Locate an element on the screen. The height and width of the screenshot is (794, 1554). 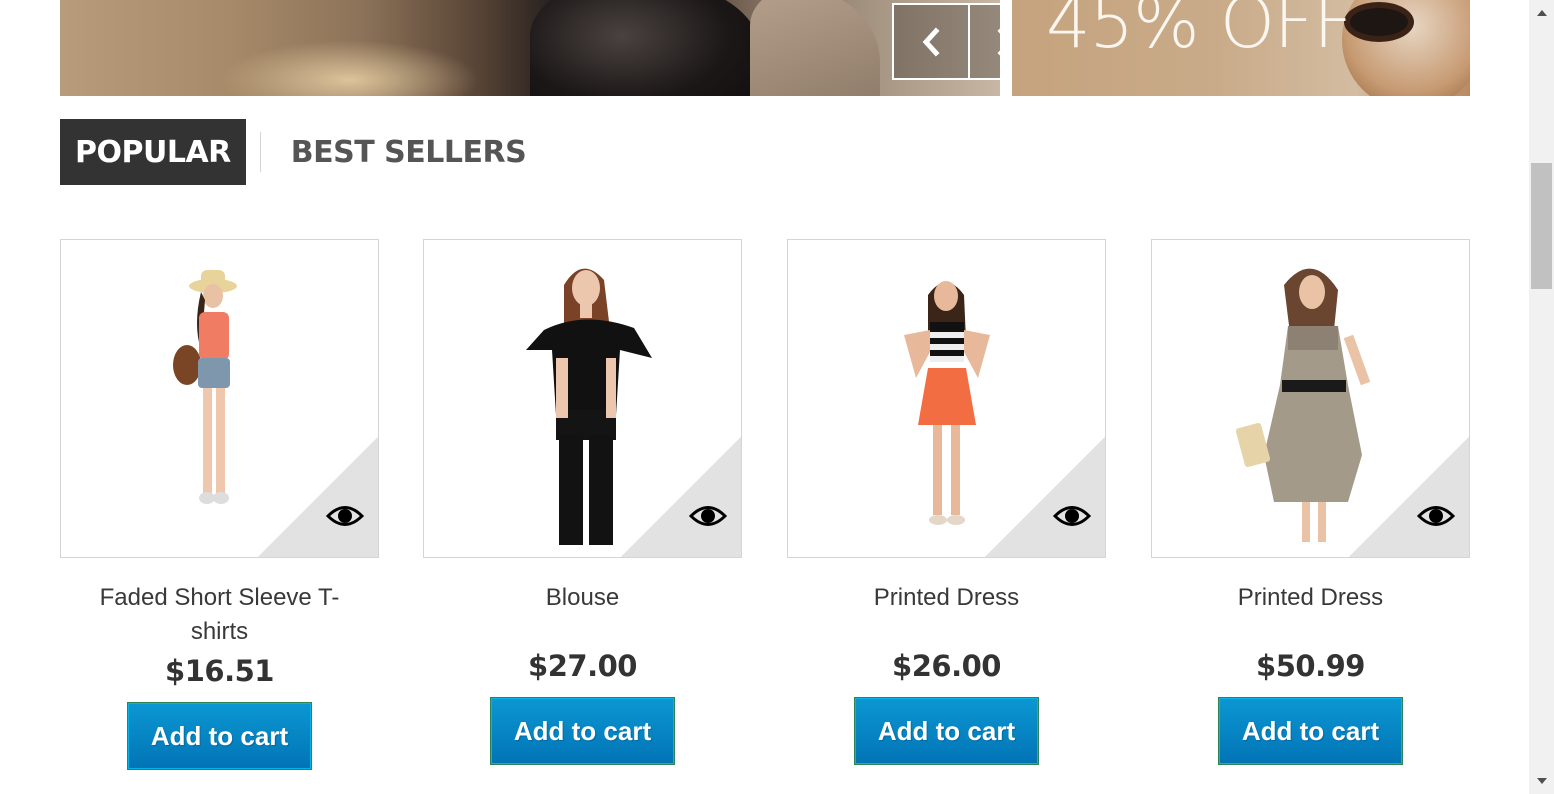
promo-discount-text: 45% OFF is located at coordinates (1199, 32).